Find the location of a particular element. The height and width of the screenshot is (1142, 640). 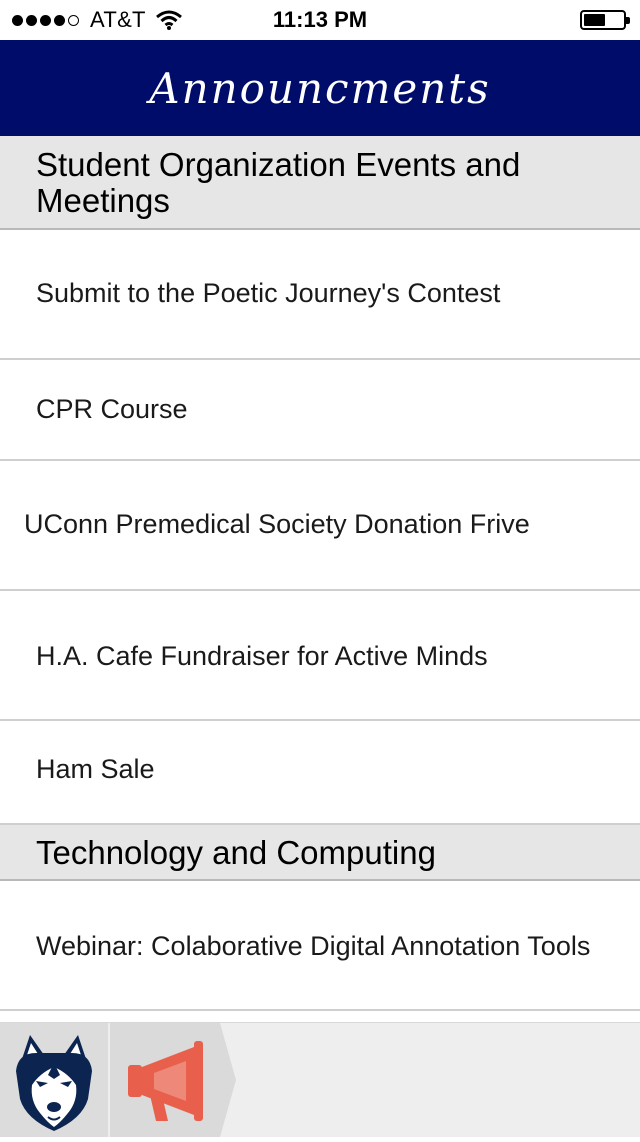

item-title: H.A. Cafe Fundraiser for Active Minds is located at coordinates (262, 656).